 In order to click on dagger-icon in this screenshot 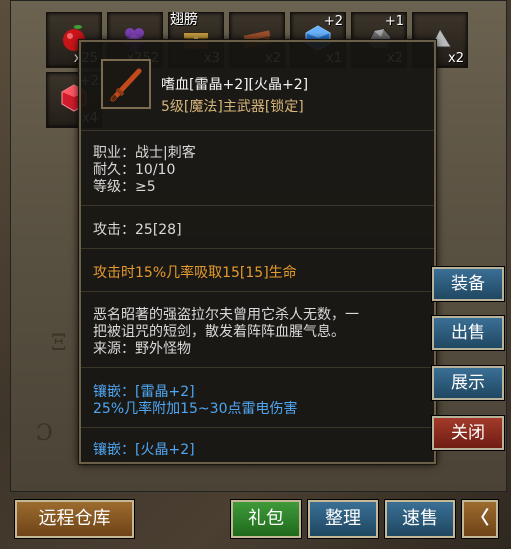, I will do `click(126, 85)`.